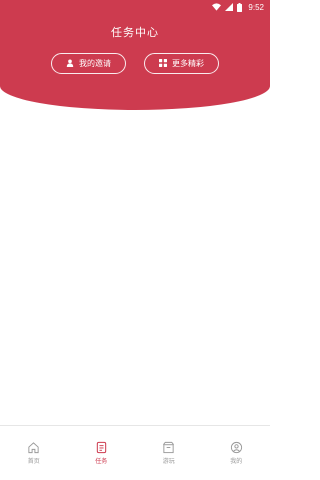 Image resolution: width=320 pixels, height=480 pixels. What do you see at coordinates (168, 447) in the screenshot?
I see `box-icon` at bounding box center [168, 447].